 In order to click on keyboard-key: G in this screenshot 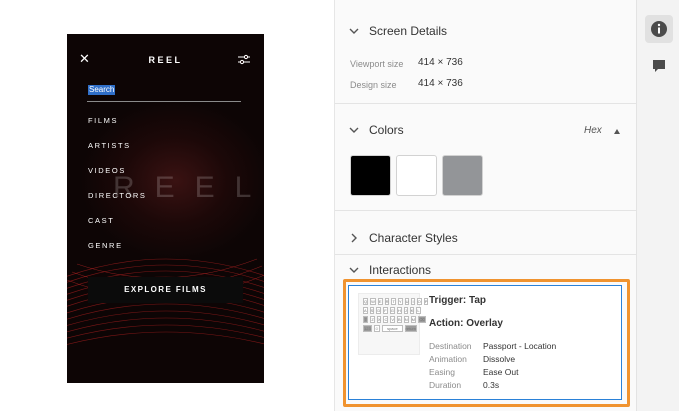, I will do `click(392, 310)`.